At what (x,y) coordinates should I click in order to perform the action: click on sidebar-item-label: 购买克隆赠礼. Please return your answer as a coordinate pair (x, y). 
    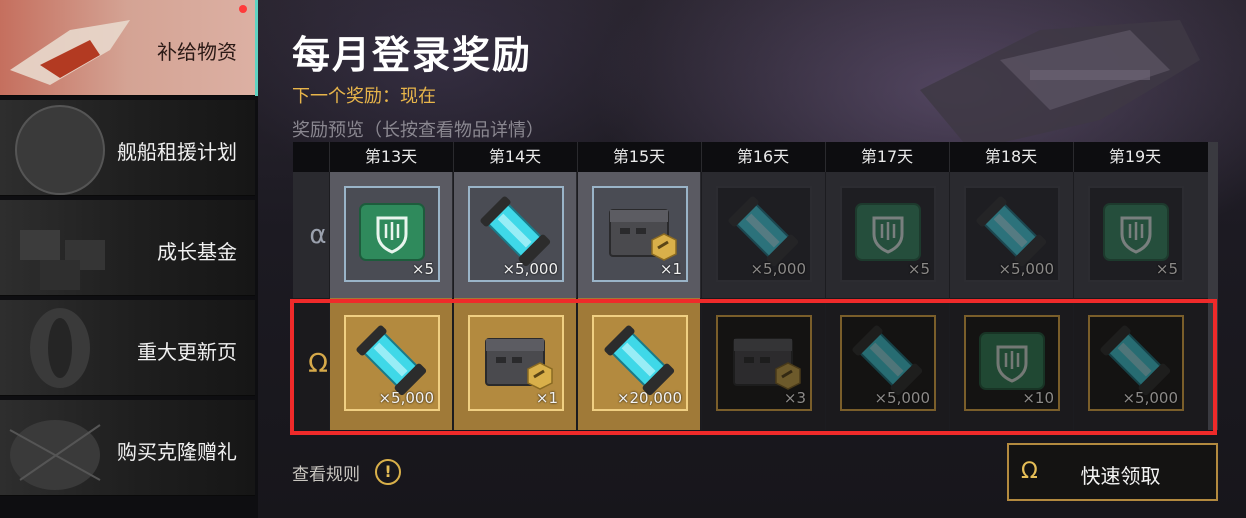
    Looking at the image, I should click on (177, 452).